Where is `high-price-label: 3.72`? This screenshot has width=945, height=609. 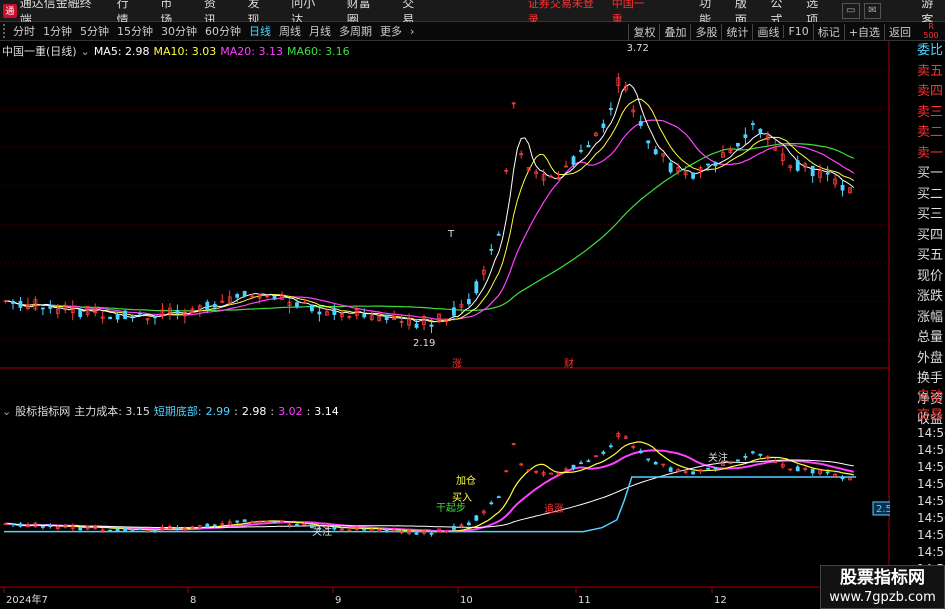
high-price-label: 3.72 is located at coordinates (638, 48).